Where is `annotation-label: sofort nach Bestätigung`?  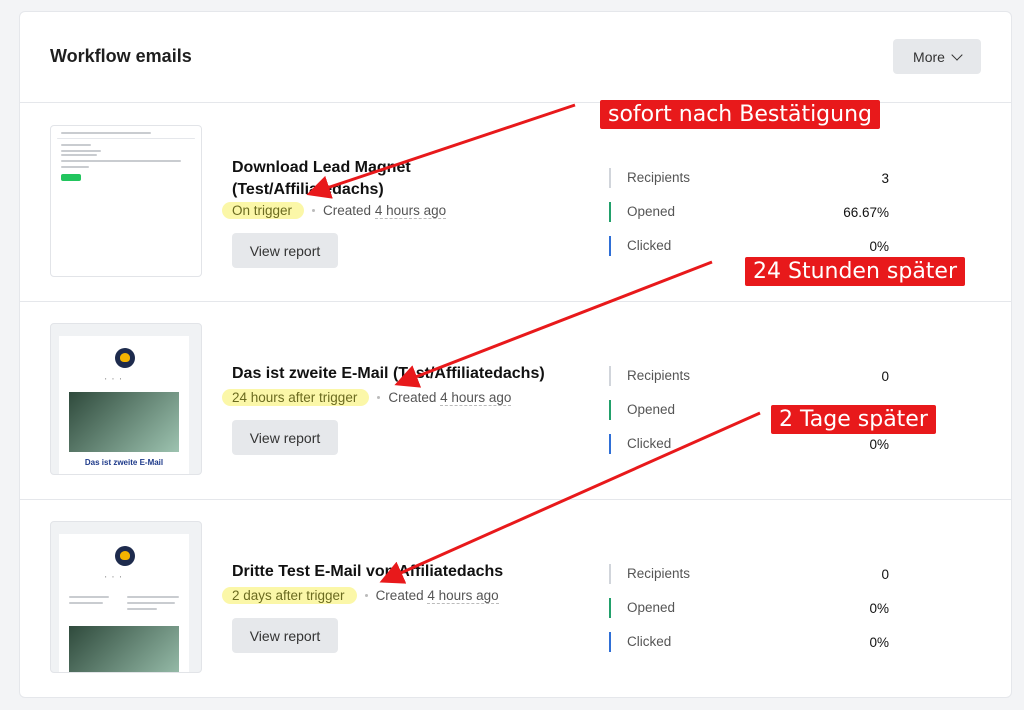 annotation-label: sofort nach Bestätigung is located at coordinates (740, 114).